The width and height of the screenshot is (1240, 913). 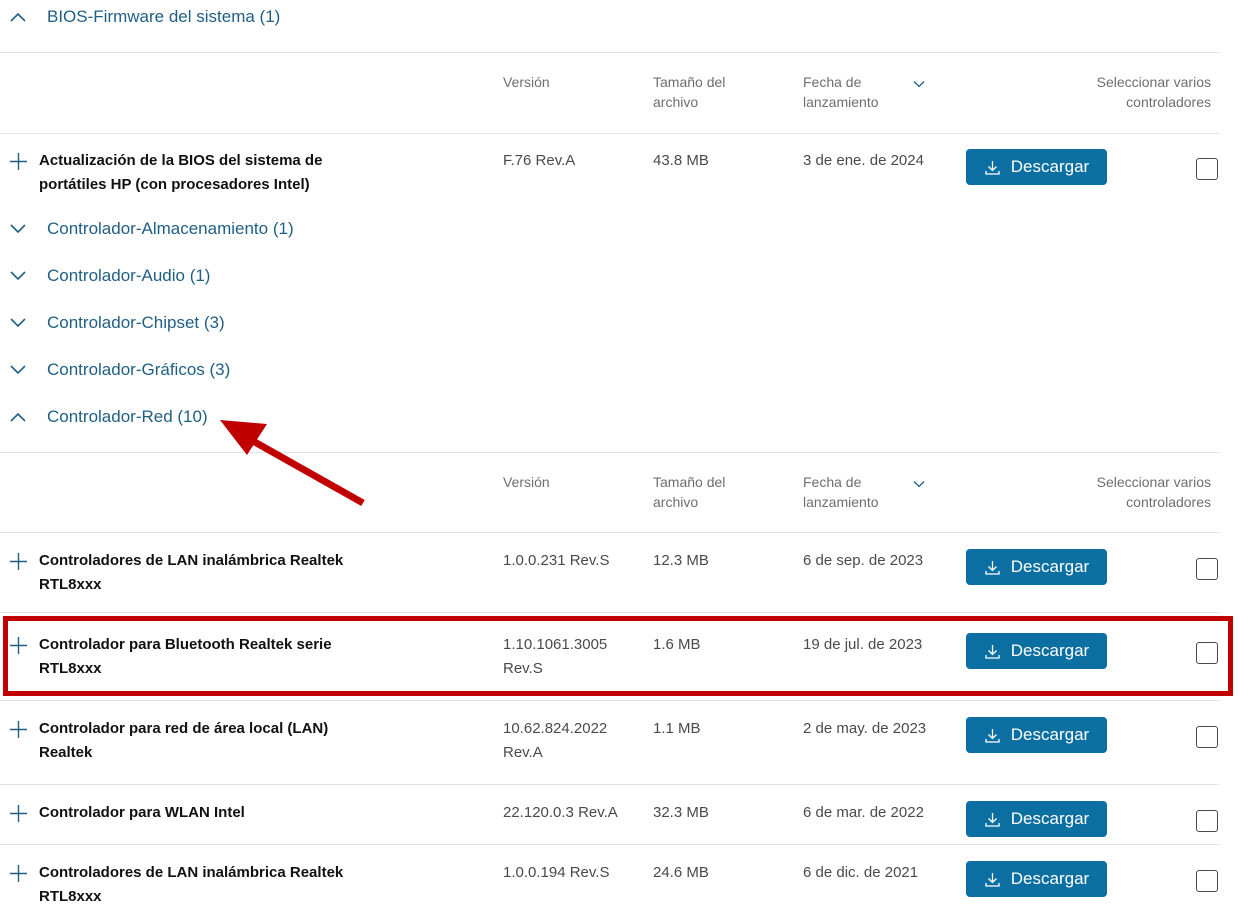 What do you see at coordinates (865, 728) in the screenshot?
I see `driver-date: 2 de may. de 2023` at bounding box center [865, 728].